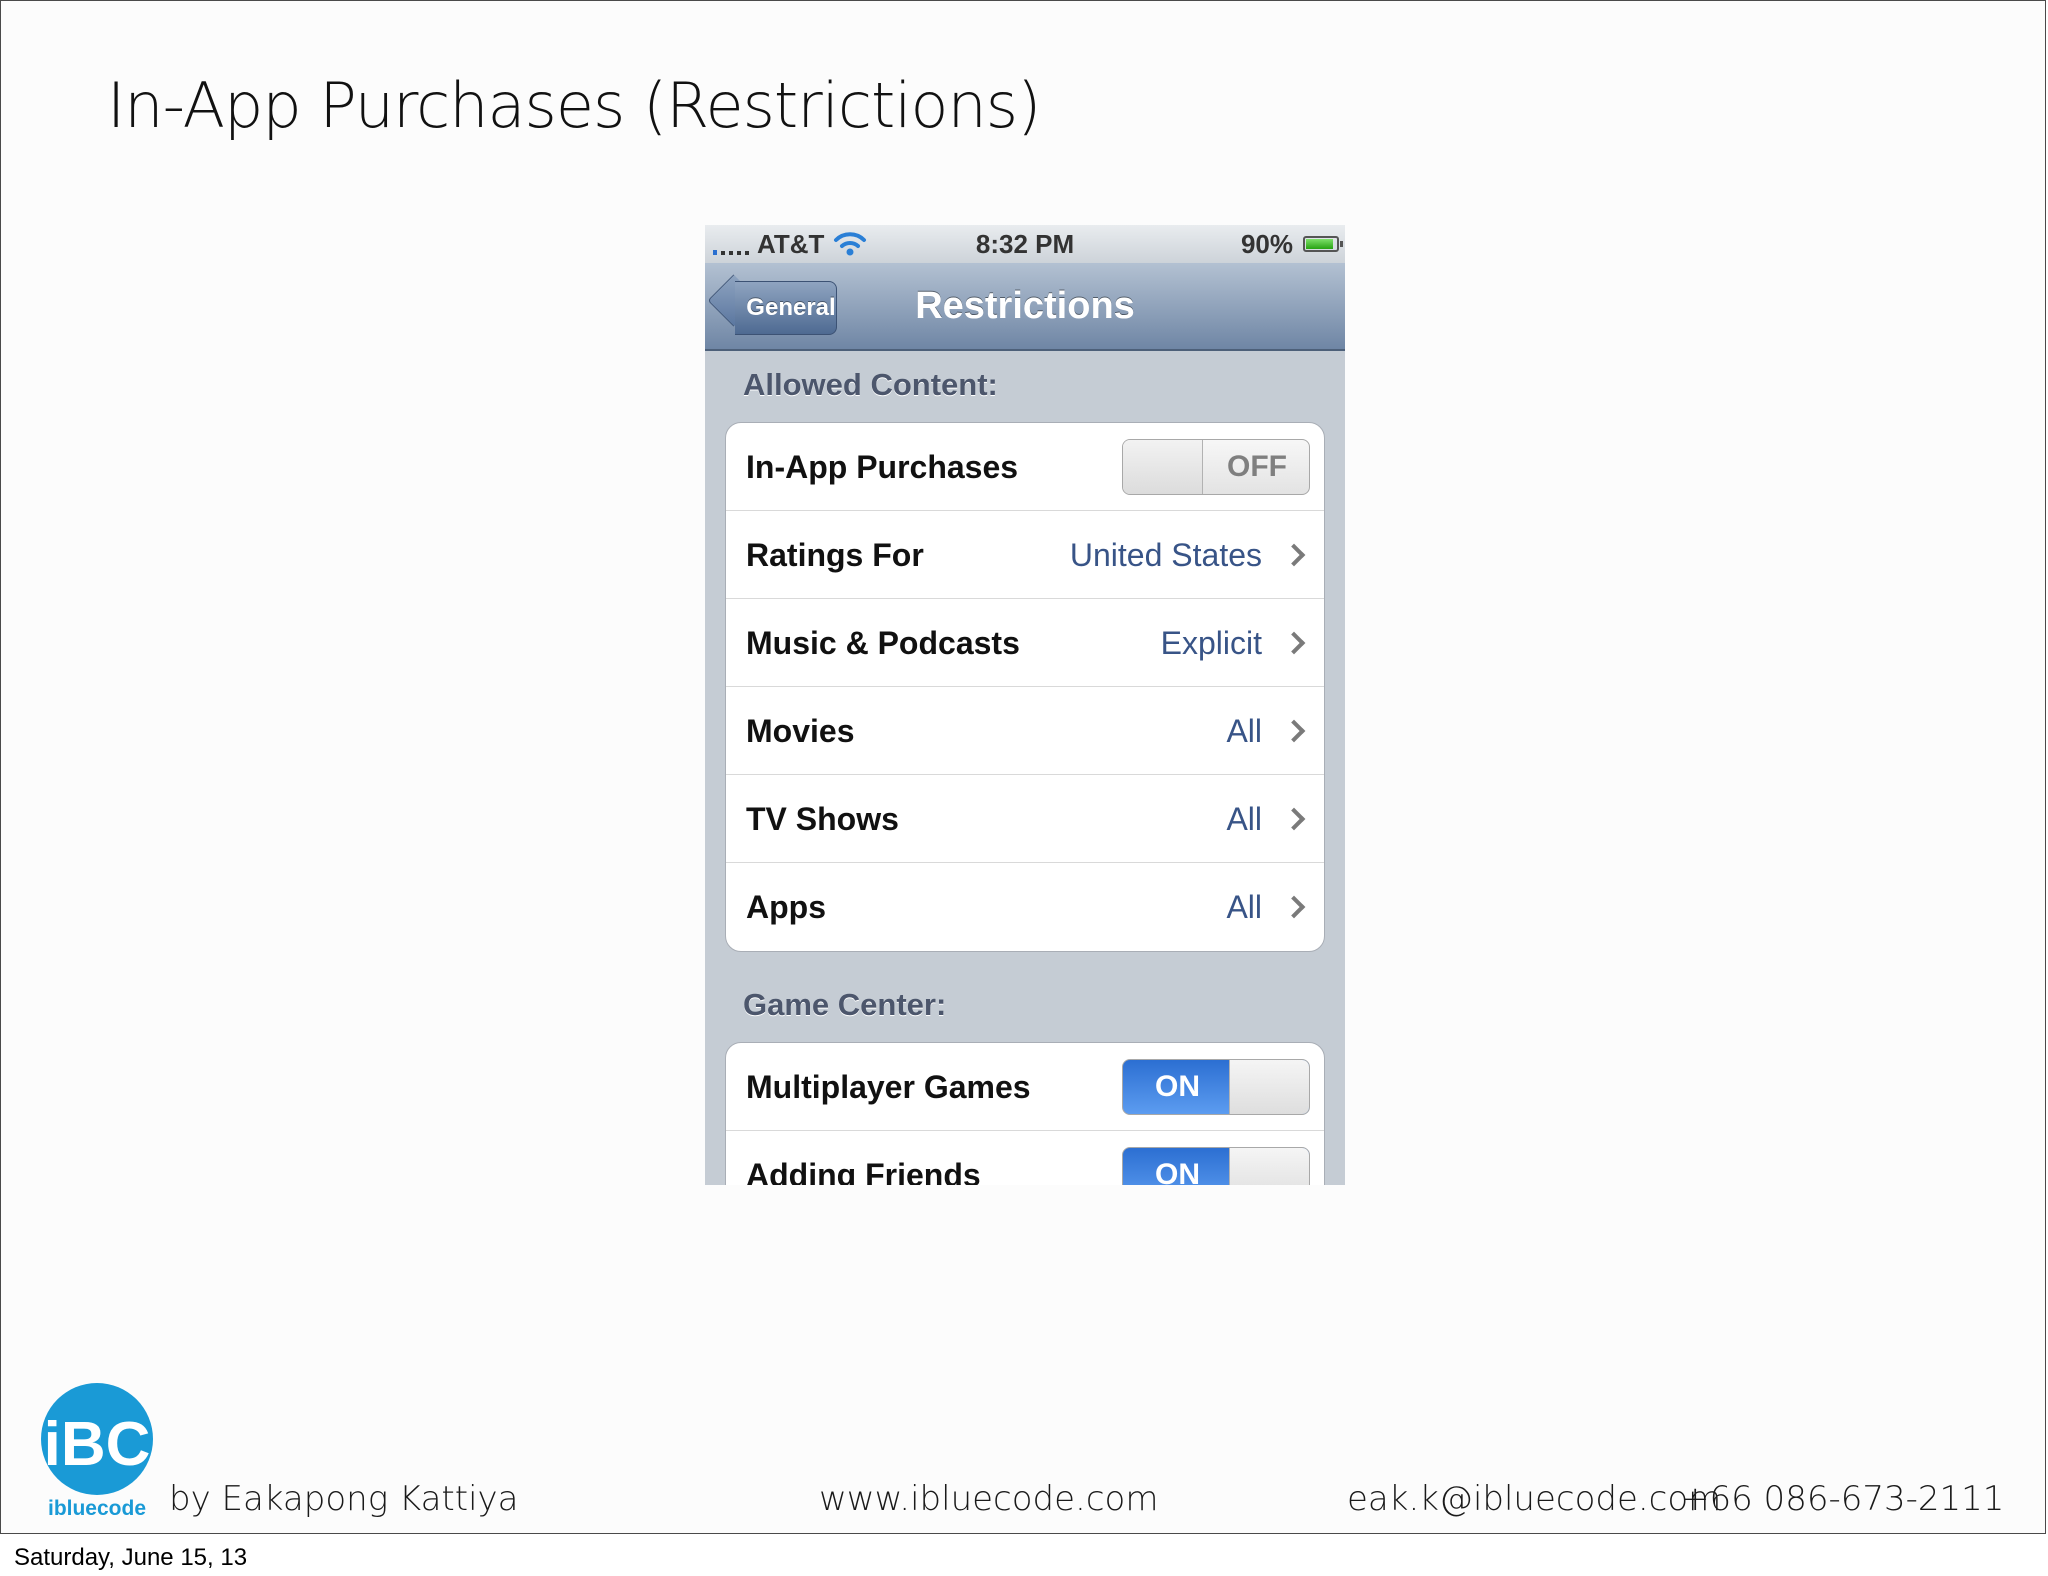 This screenshot has width=2048, height=1576. Describe the element at coordinates (870, 384) in the screenshot. I see `section-header-allowed-content: Allowed Content:` at that location.